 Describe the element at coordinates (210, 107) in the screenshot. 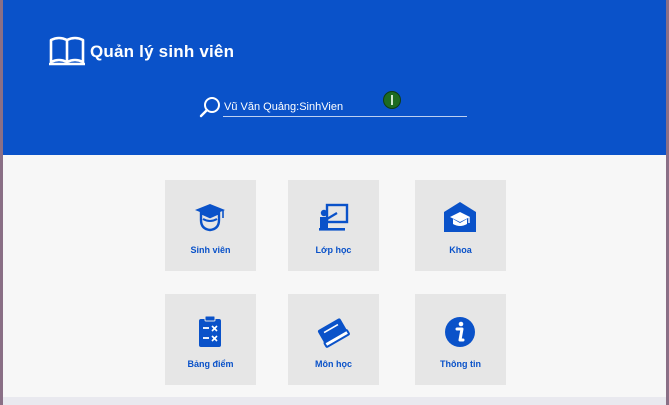

I see `search-icon` at that location.